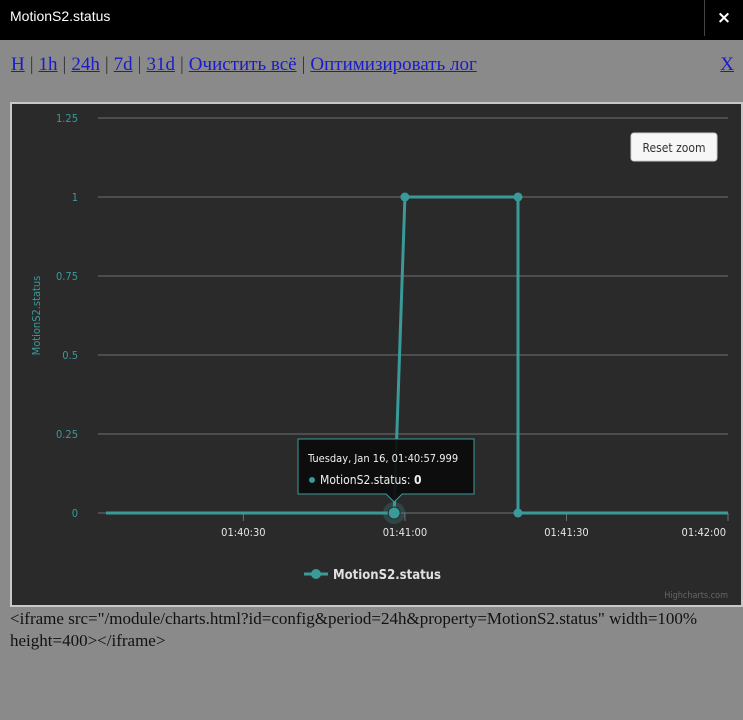 The image size is (743, 720). Describe the element at coordinates (696, 596) in the screenshot. I see `credits-link: Highcharts.com` at that location.